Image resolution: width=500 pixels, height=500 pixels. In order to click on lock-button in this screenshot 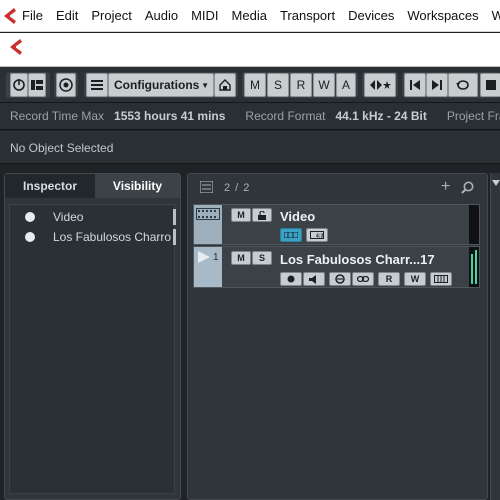, I will do `click(262, 215)`.